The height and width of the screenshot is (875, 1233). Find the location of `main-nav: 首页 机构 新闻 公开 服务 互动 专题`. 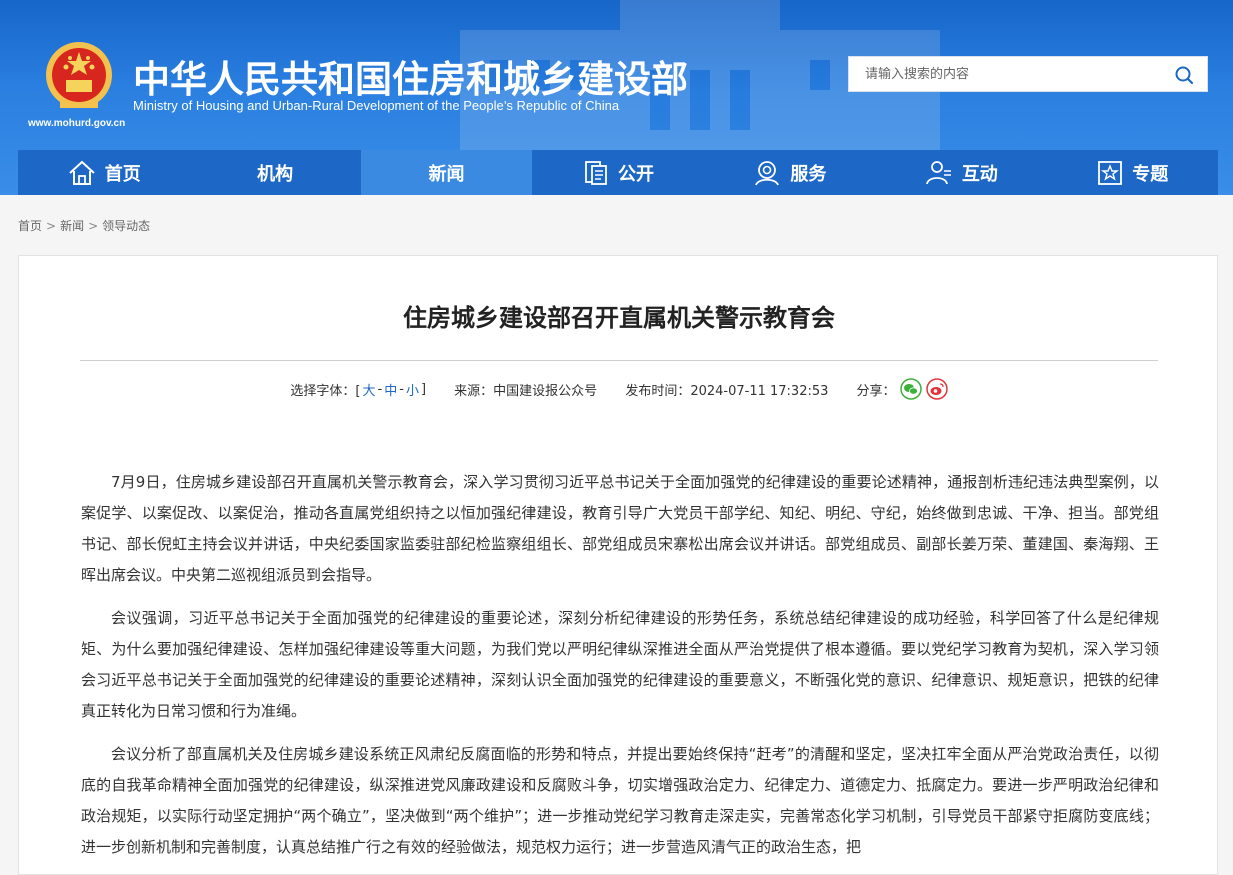

main-nav: 首页 机构 新闻 公开 服务 互动 专题 is located at coordinates (618, 172).